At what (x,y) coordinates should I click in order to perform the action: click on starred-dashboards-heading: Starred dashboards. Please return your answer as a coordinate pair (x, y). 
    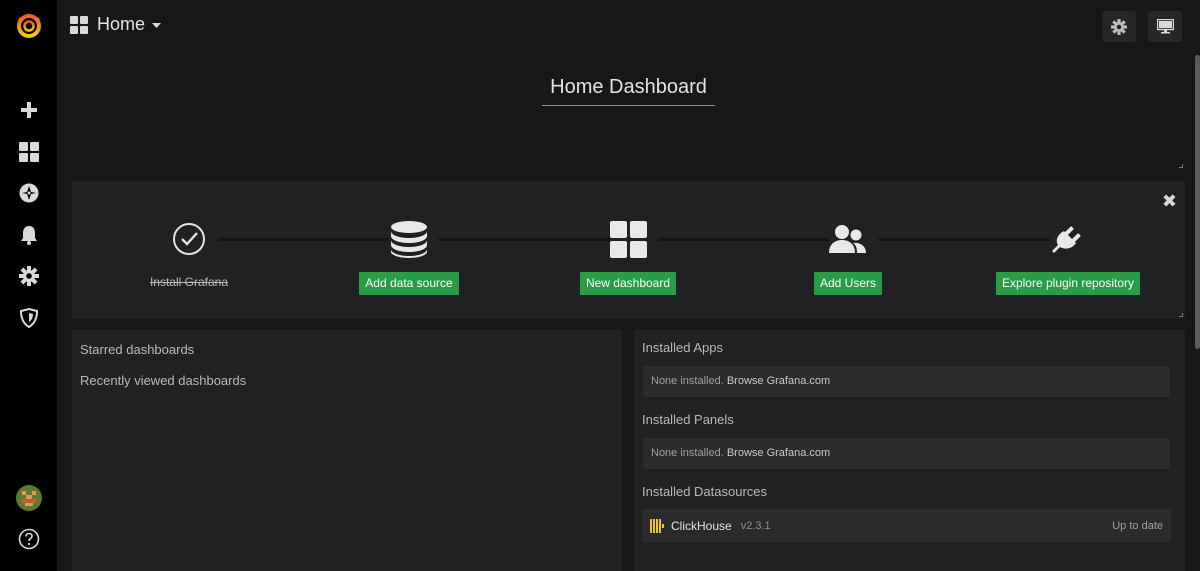
    Looking at the image, I should click on (137, 349).